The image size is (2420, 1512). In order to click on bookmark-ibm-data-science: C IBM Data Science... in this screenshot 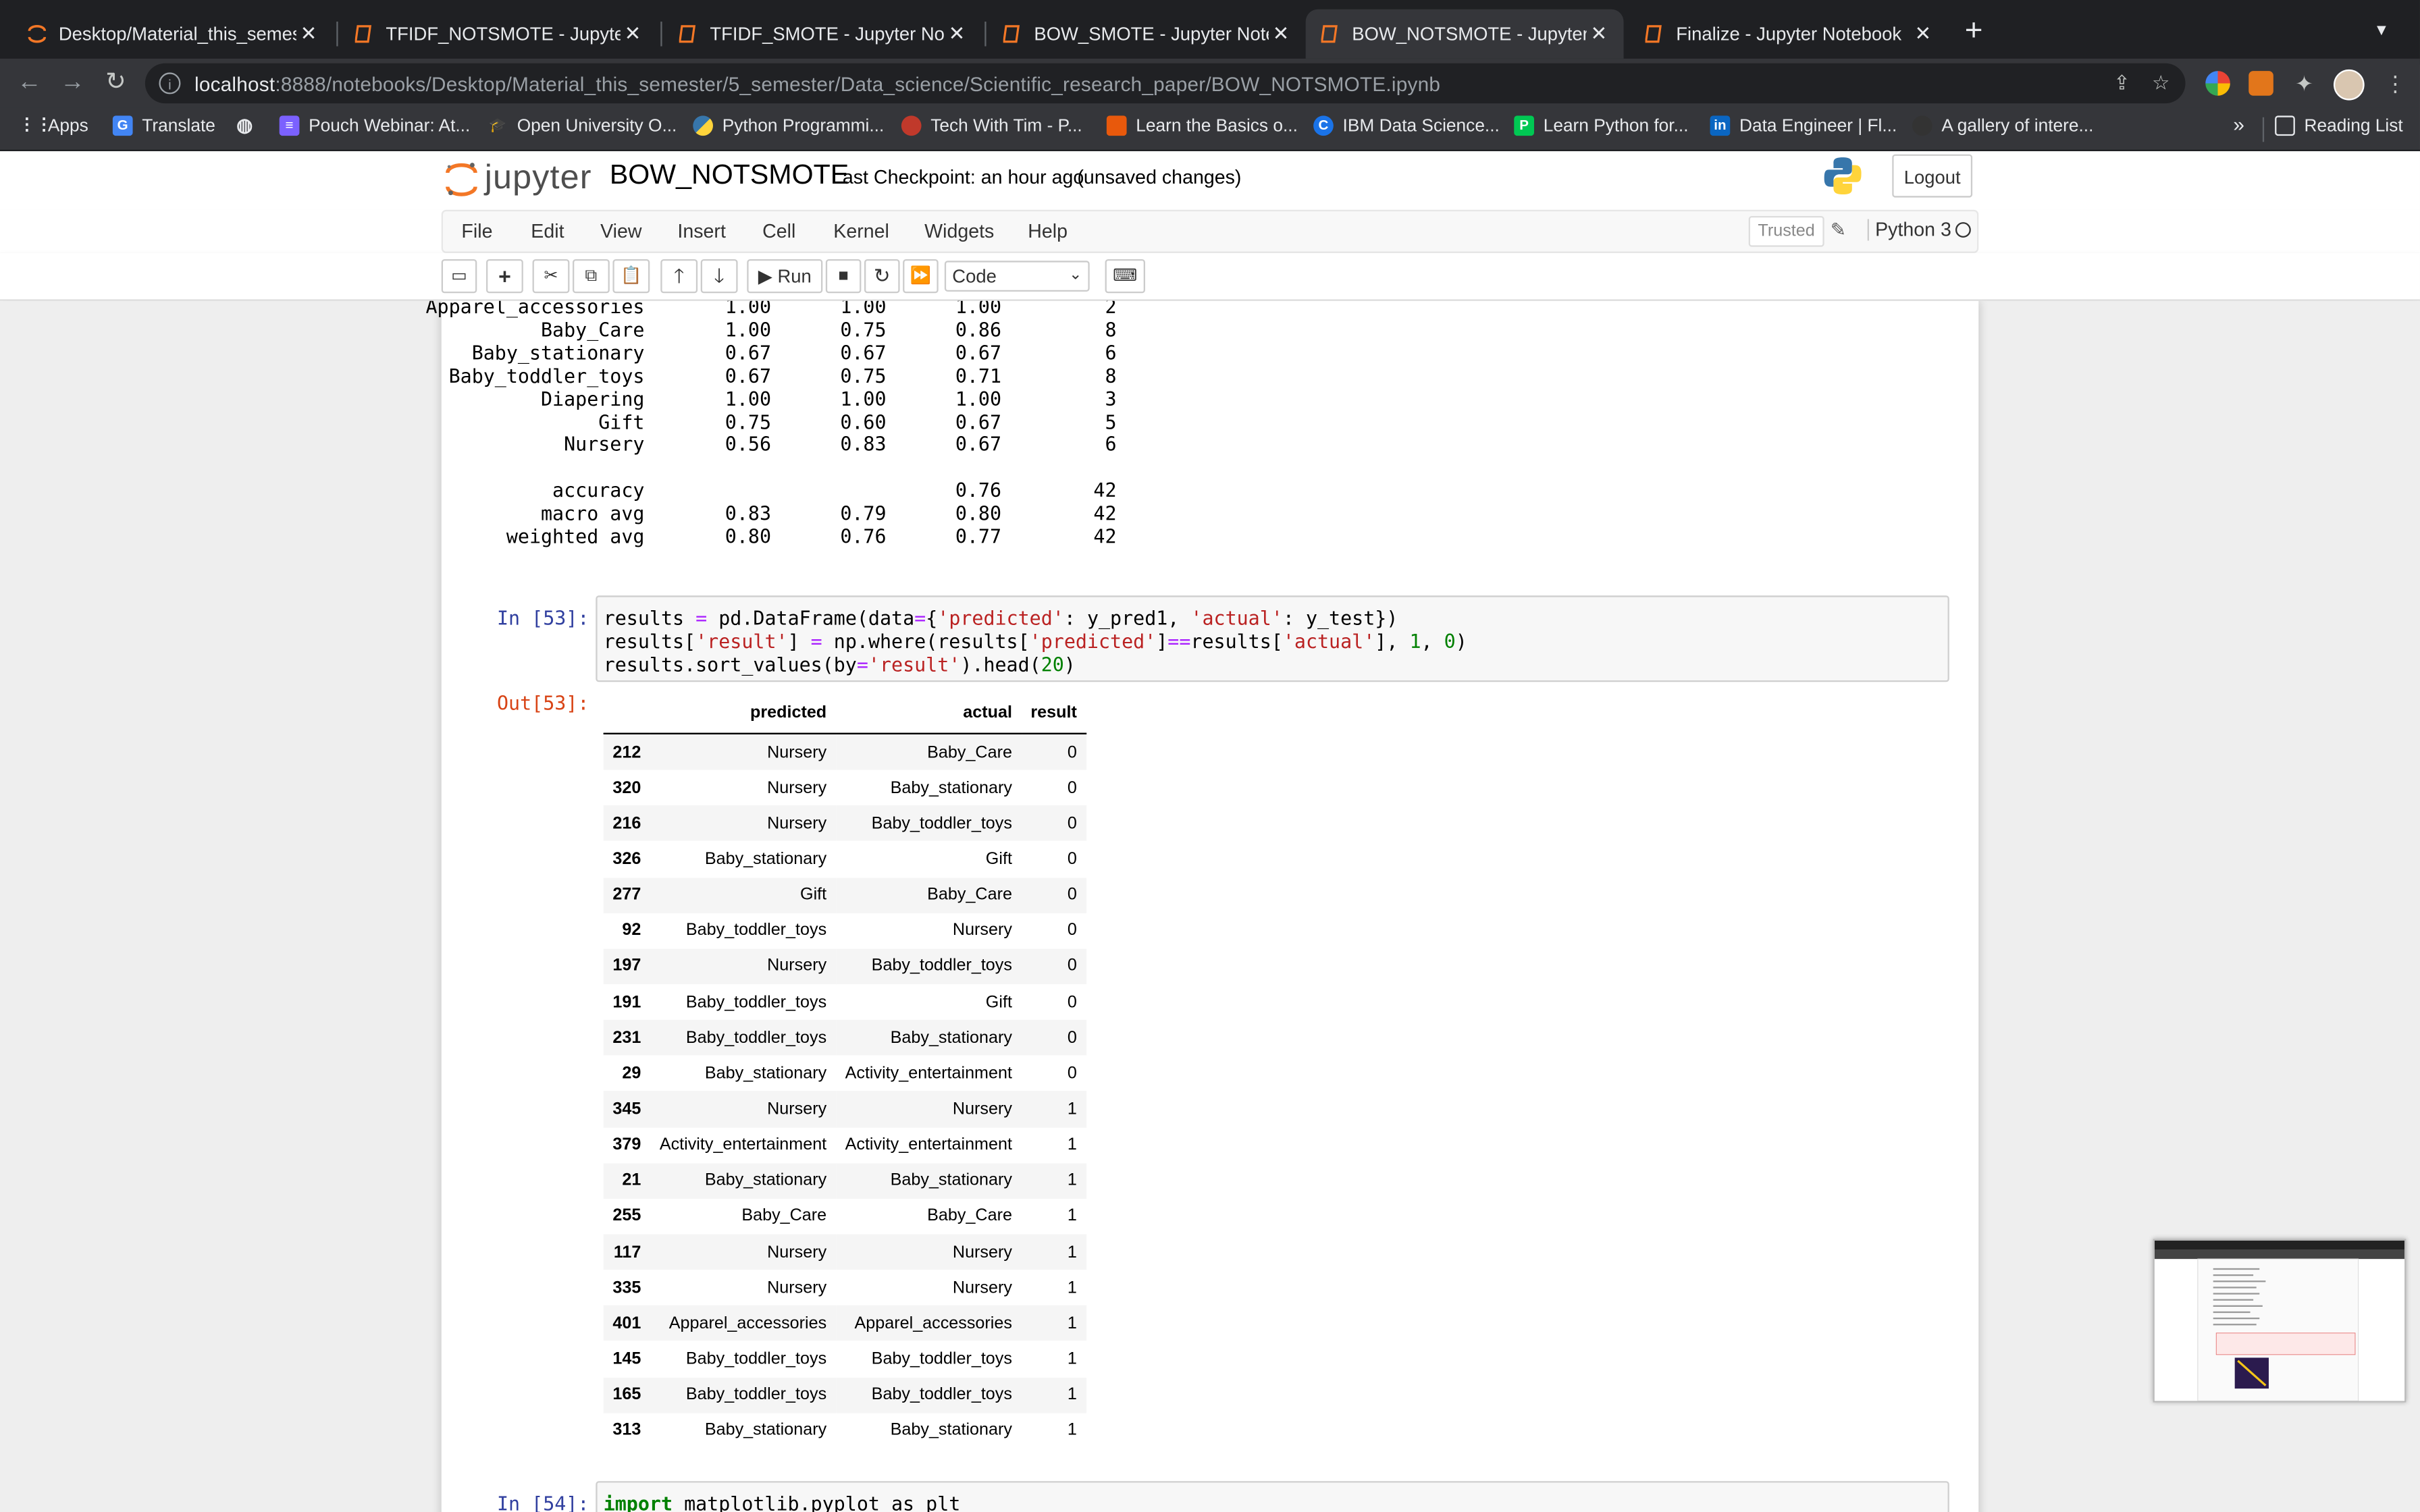, I will do `click(1406, 125)`.